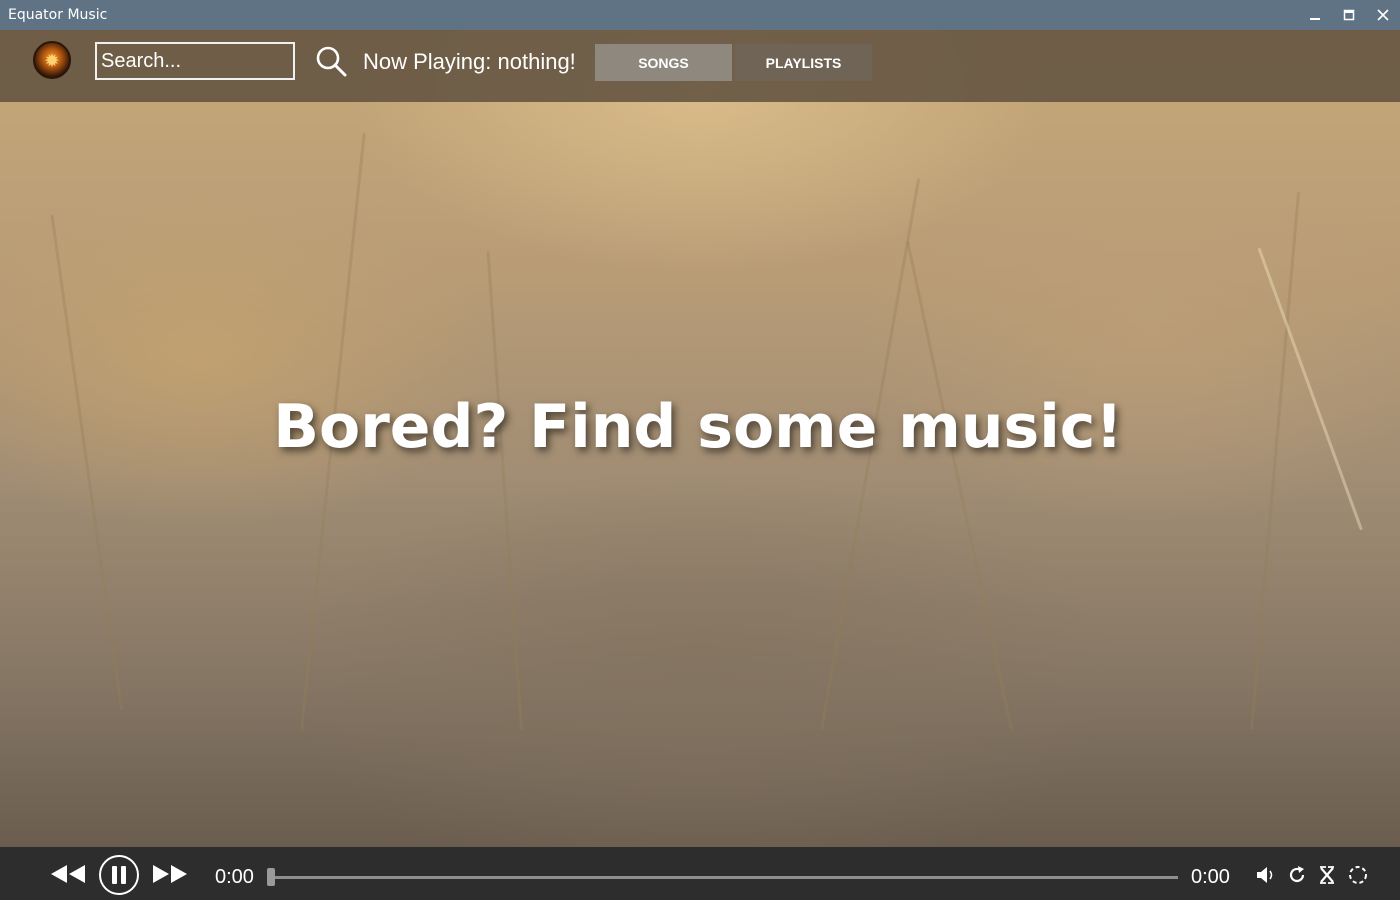 This screenshot has width=1400, height=900. What do you see at coordinates (1210, 877) in the screenshot?
I see `total-time: 0:00` at bounding box center [1210, 877].